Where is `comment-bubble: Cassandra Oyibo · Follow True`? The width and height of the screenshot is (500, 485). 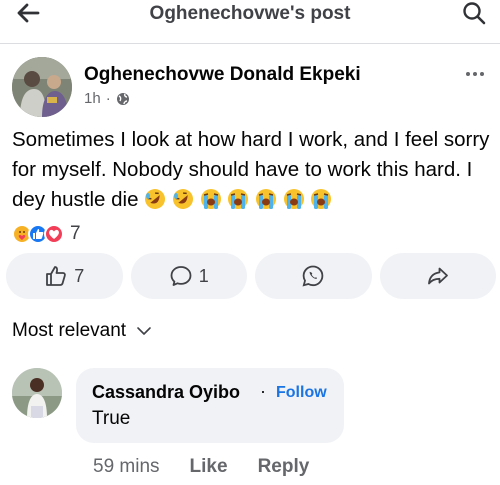 comment-bubble: Cassandra Oyibo · Follow True is located at coordinates (210, 405).